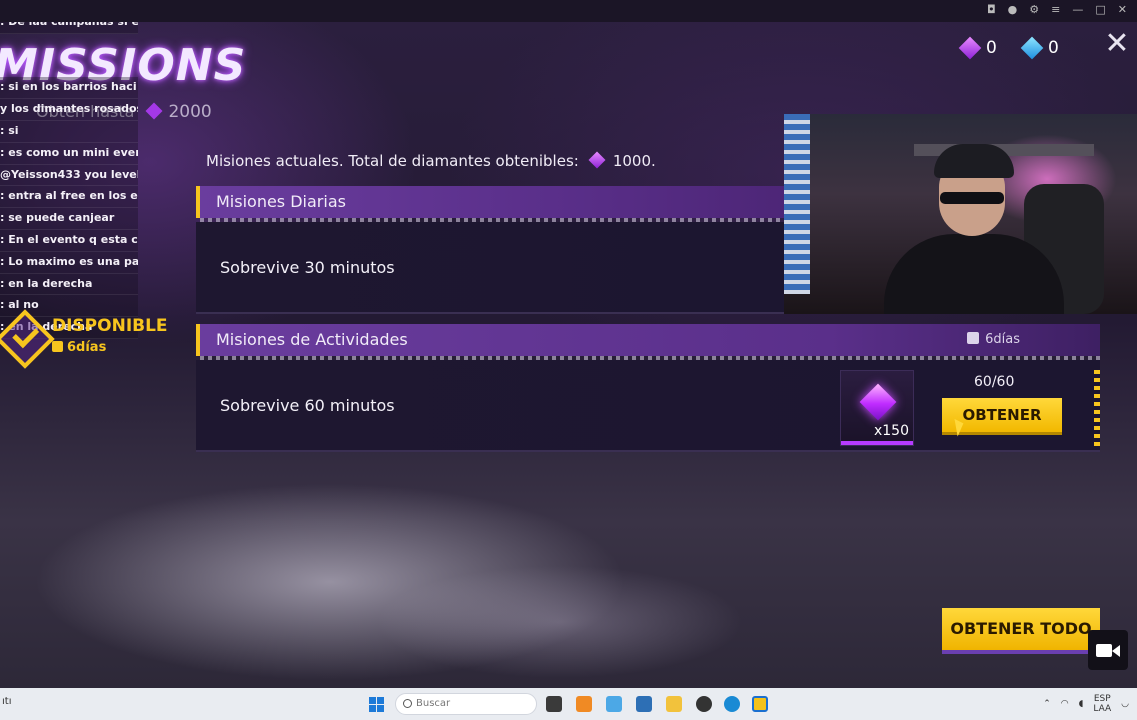  What do you see at coordinates (1125, 704) in the screenshot?
I see `wifi-icon: ◡` at bounding box center [1125, 704].